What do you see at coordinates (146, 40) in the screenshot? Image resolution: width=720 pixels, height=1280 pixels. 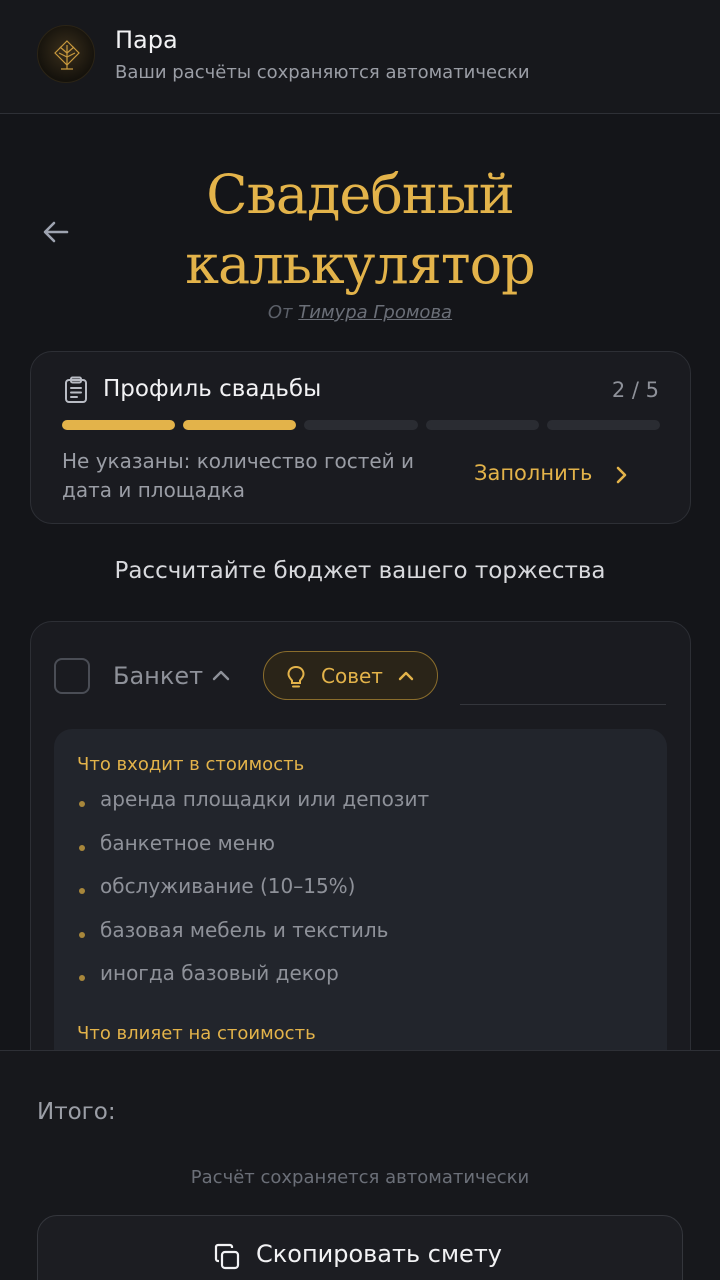 I see `app-title: Пара` at bounding box center [146, 40].